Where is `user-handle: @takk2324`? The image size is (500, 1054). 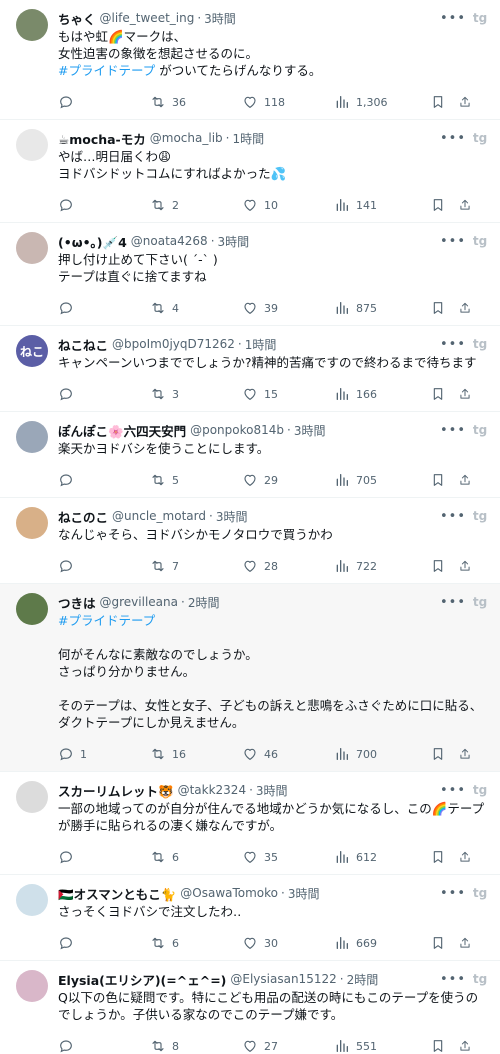
user-handle: @takk2324 is located at coordinates (212, 790).